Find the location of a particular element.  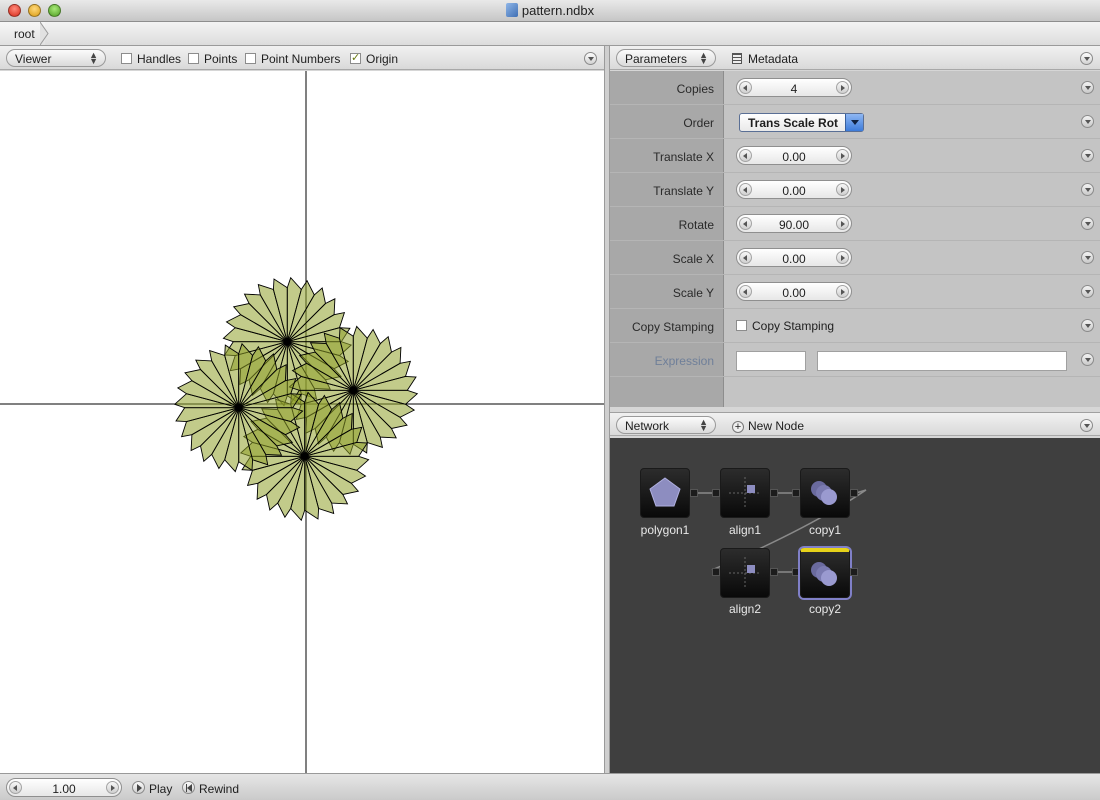

dropdown-arrow-icon is located at coordinates (854, 122).